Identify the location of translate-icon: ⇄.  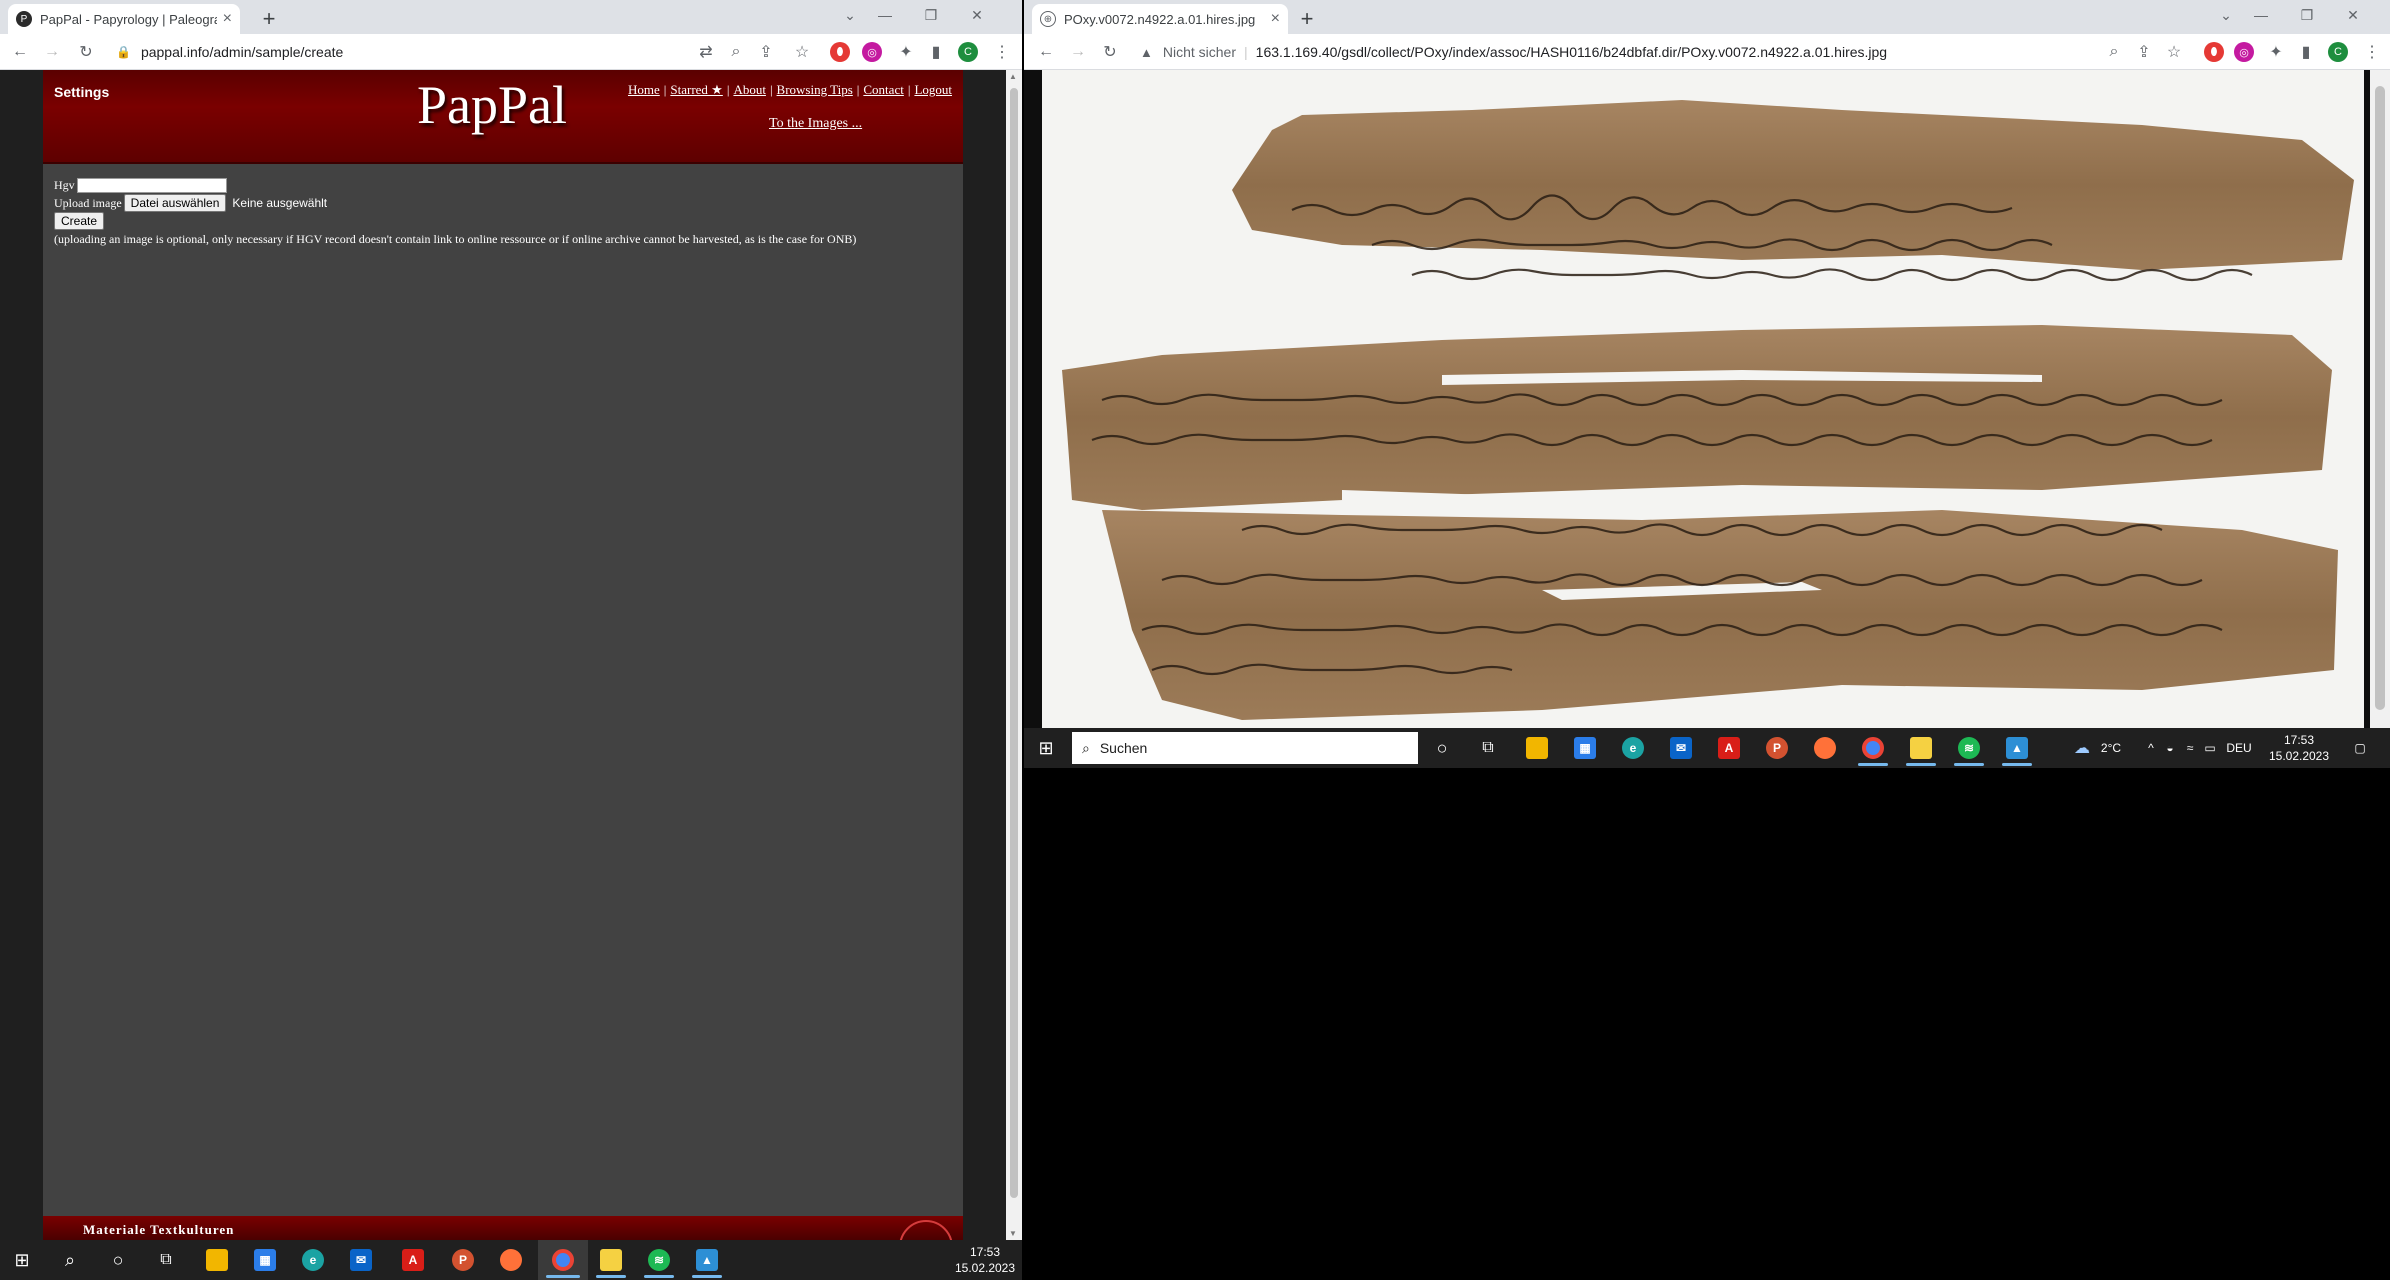
(706, 52).